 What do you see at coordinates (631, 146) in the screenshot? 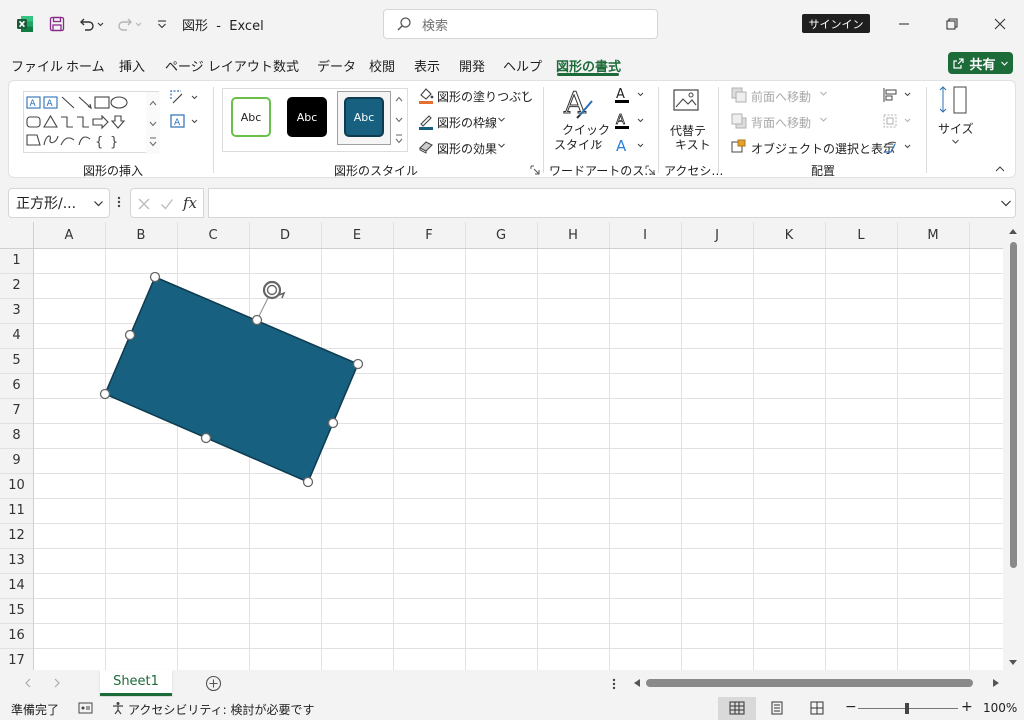
I see `text-effects-icon: A` at bounding box center [631, 146].